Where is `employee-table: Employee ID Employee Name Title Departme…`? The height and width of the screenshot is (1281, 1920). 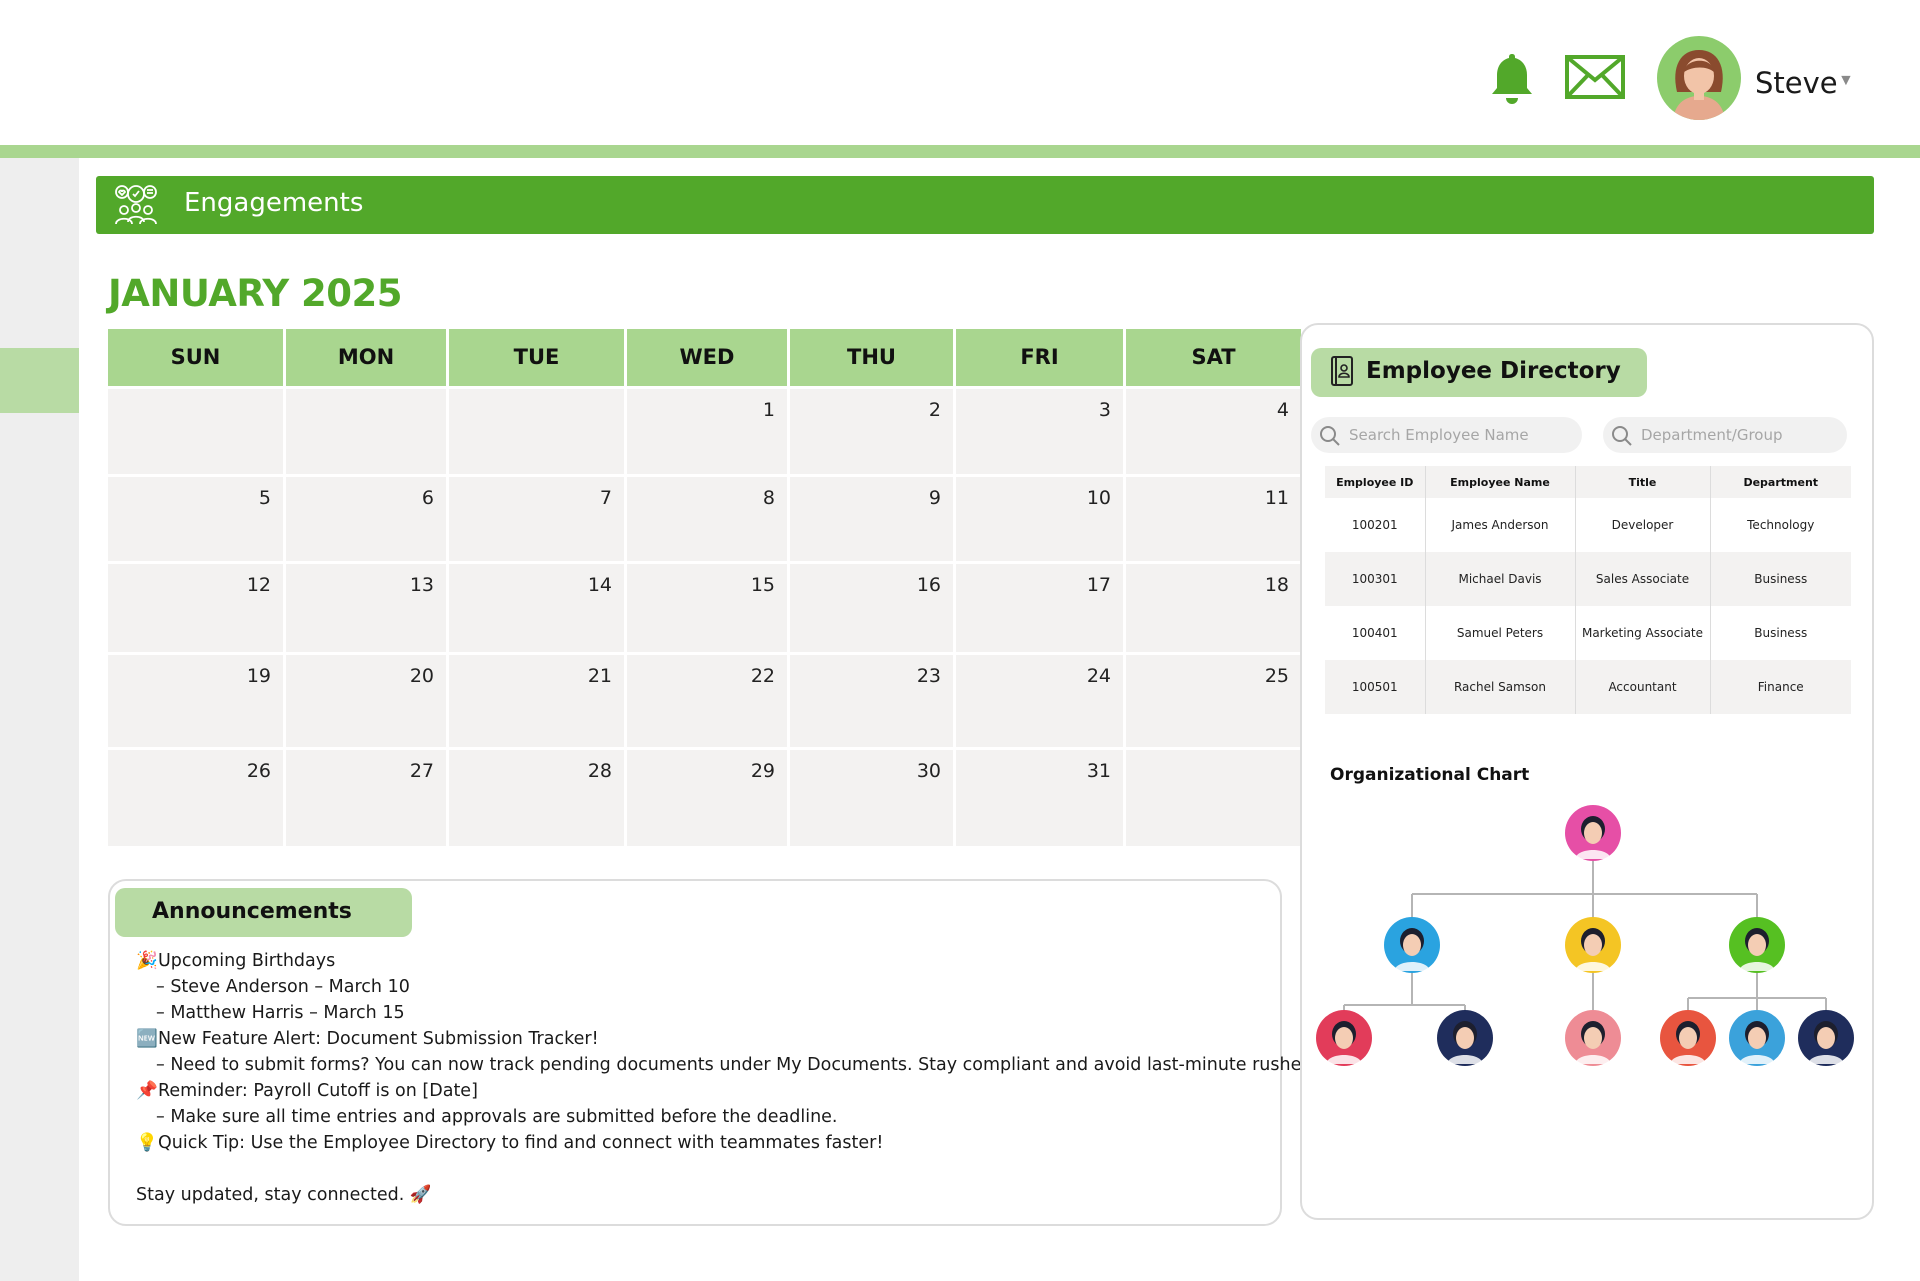 employee-table: Employee ID Employee Name Title Departme… is located at coordinates (1588, 590).